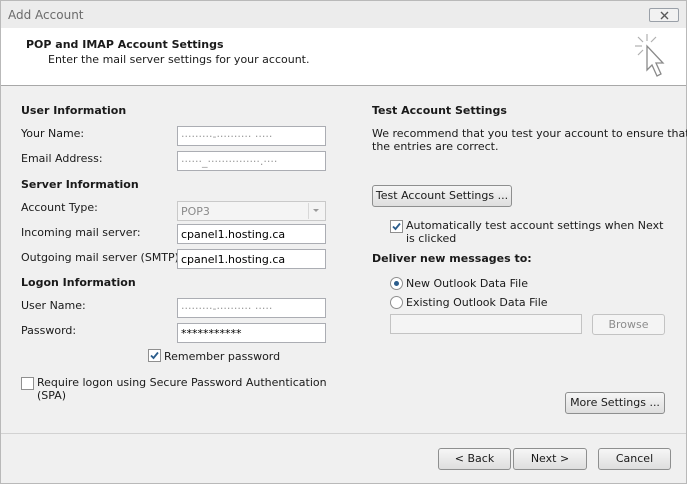 The height and width of the screenshot is (484, 687). What do you see at coordinates (78, 282) in the screenshot?
I see `logon-info-heading: Logon Information` at bounding box center [78, 282].